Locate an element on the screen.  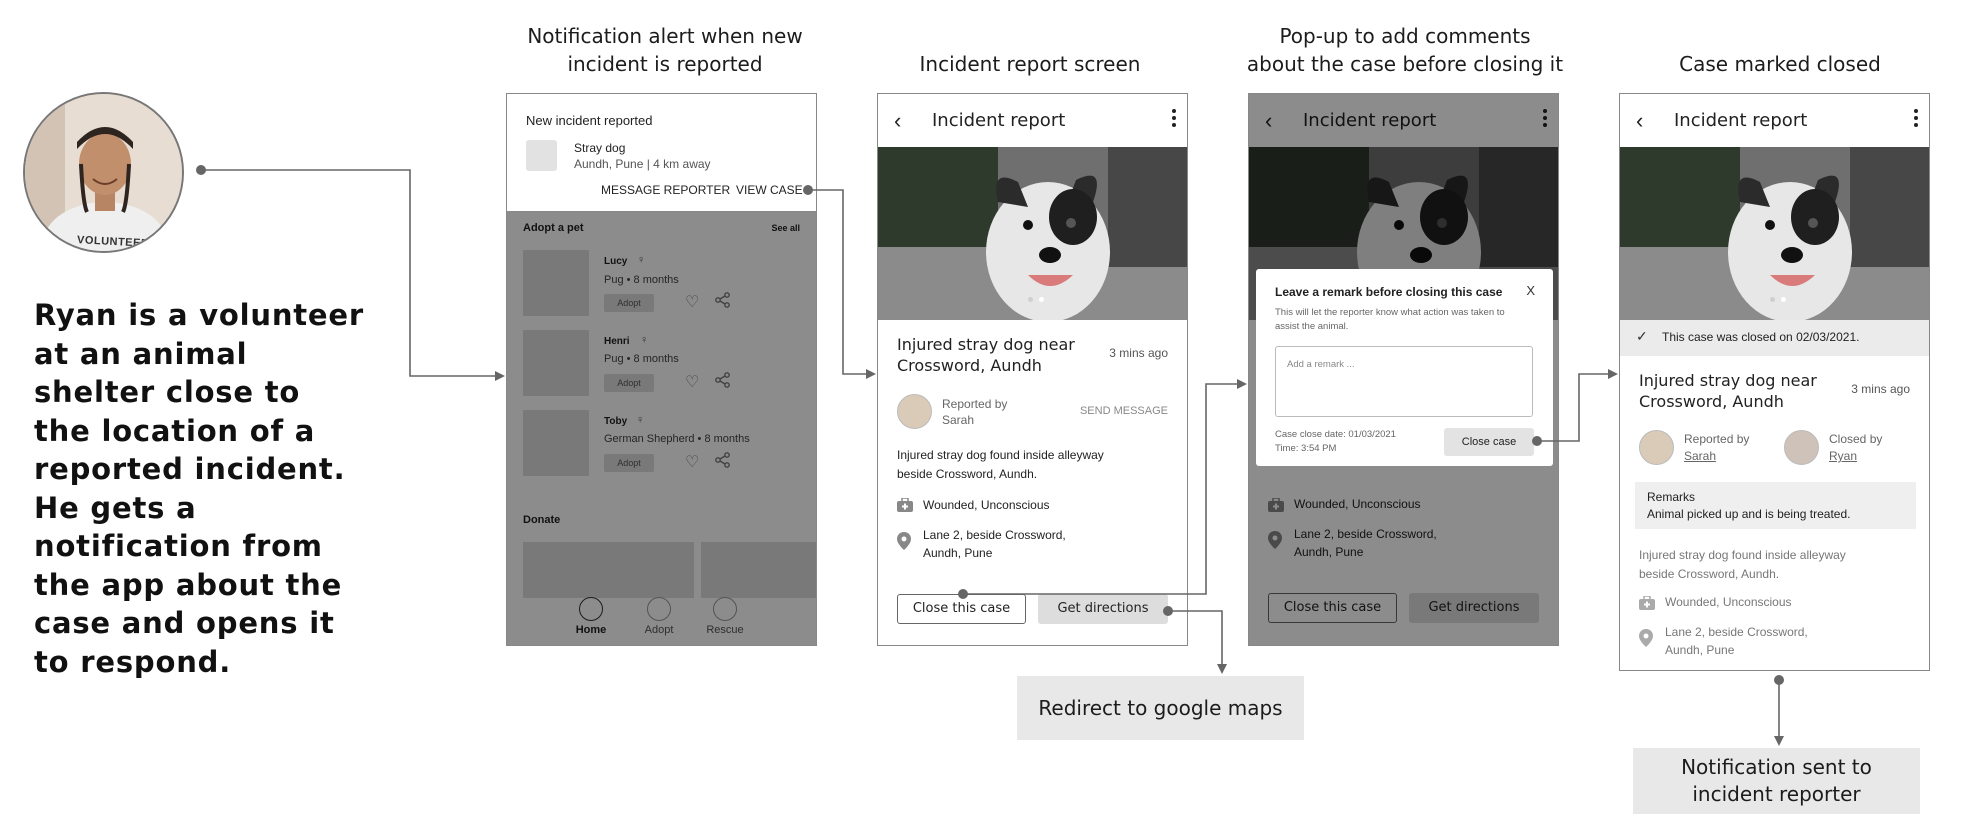
remarks-text: Animal picked up and is being treated. is located at coordinates (1749, 514).